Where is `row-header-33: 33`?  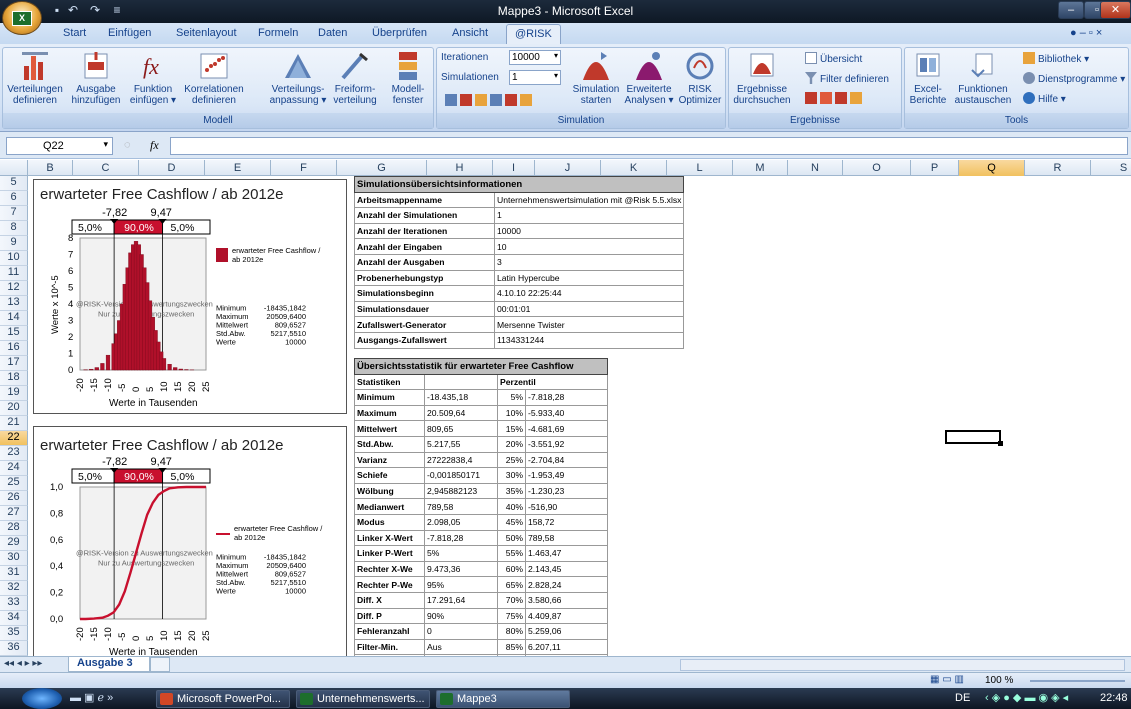 row-header-33: 33 is located at coordinates (14, 603).